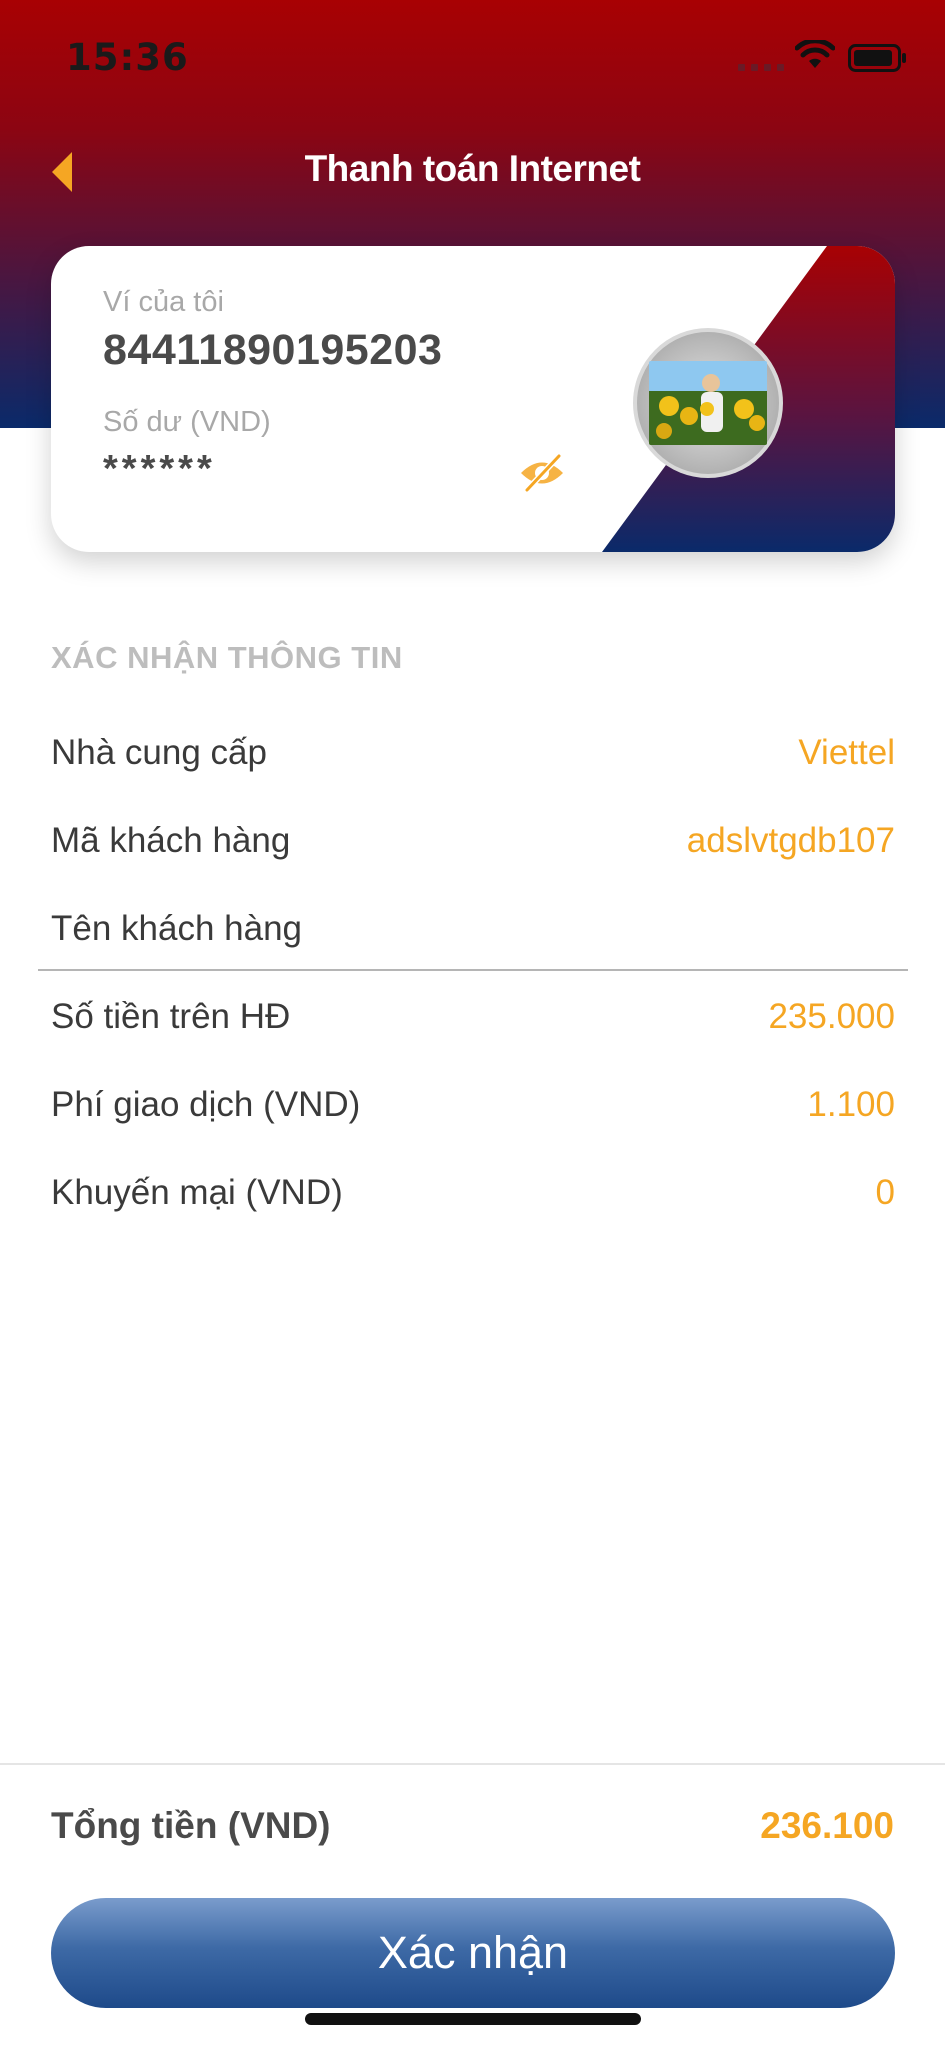 The image size is (945, 2048). Describe the element at coordinates (790, 840) in the screenshot. I see `info-value: adslvtgdb107` at that location.